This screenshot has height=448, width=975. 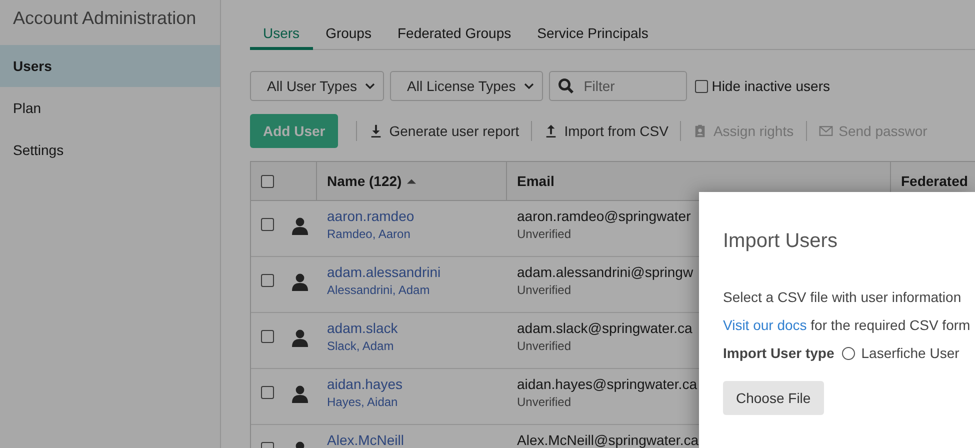 I want to click on tab: Users, so click(x=281, y=35).